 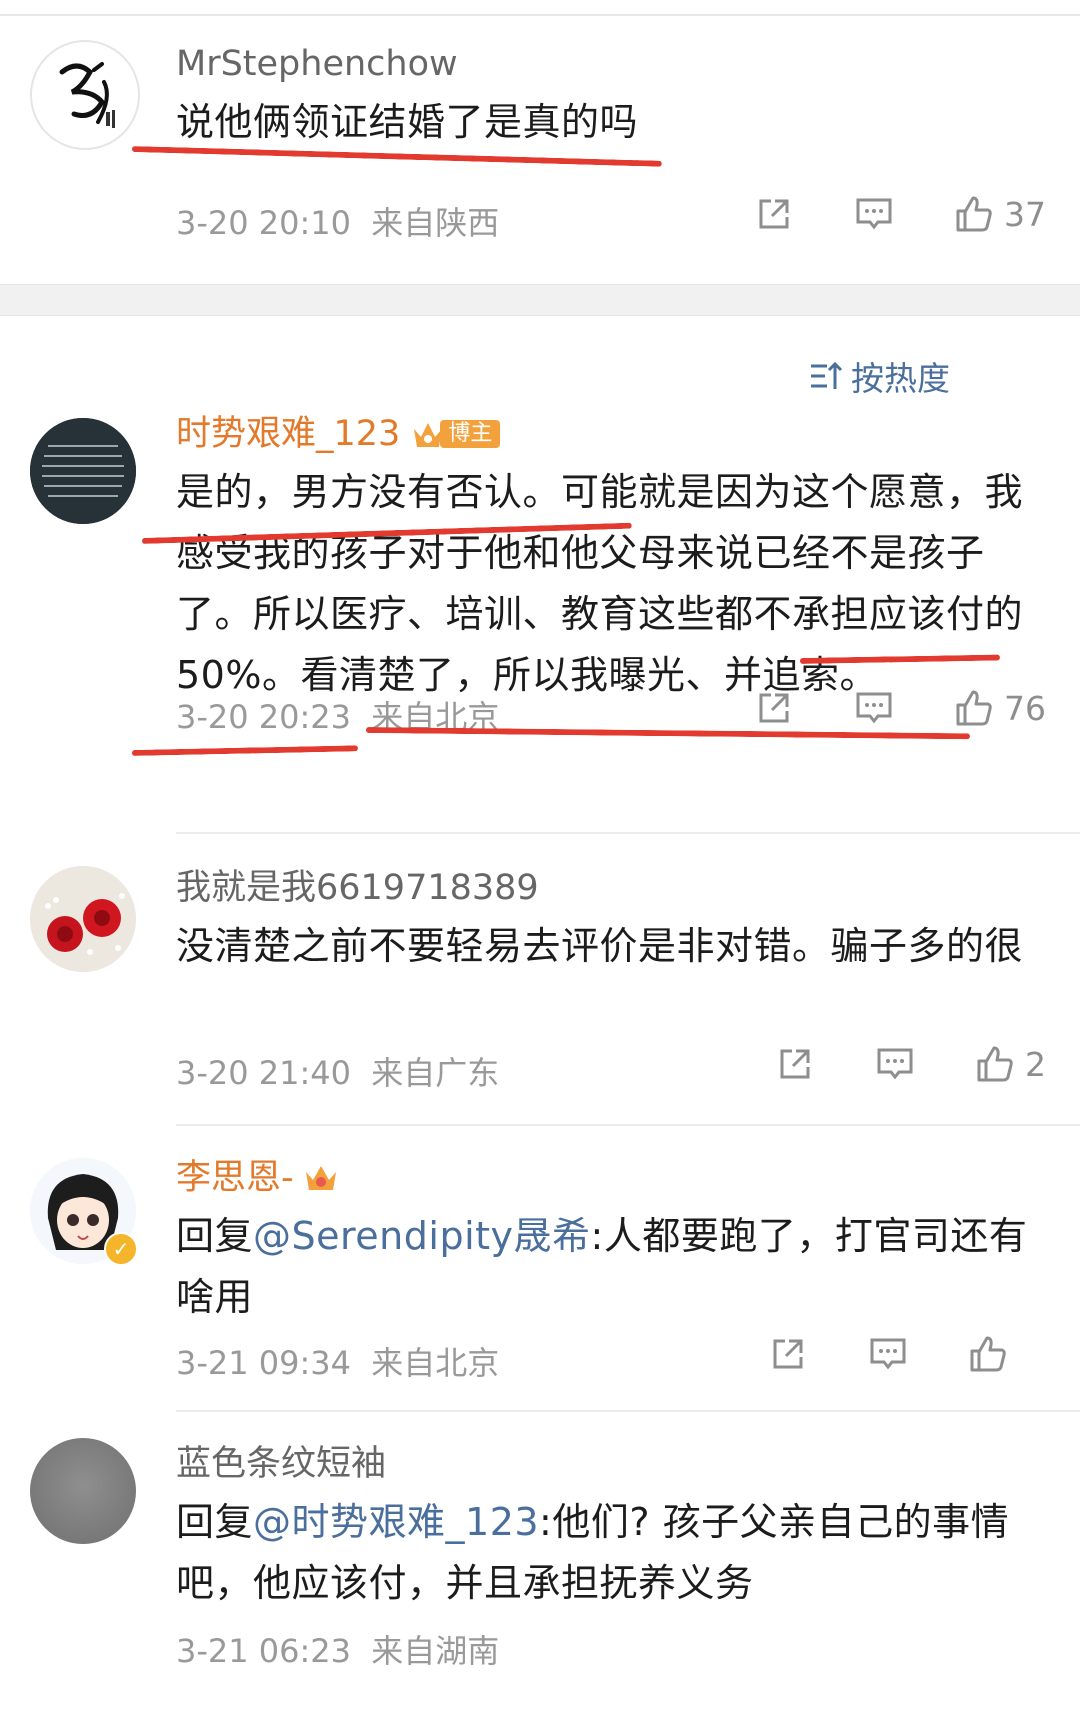 What do you see at coordinates (435, 1651) in the screenshot?
I see `location: 来自湖南` at bounding box center [435, 1651].